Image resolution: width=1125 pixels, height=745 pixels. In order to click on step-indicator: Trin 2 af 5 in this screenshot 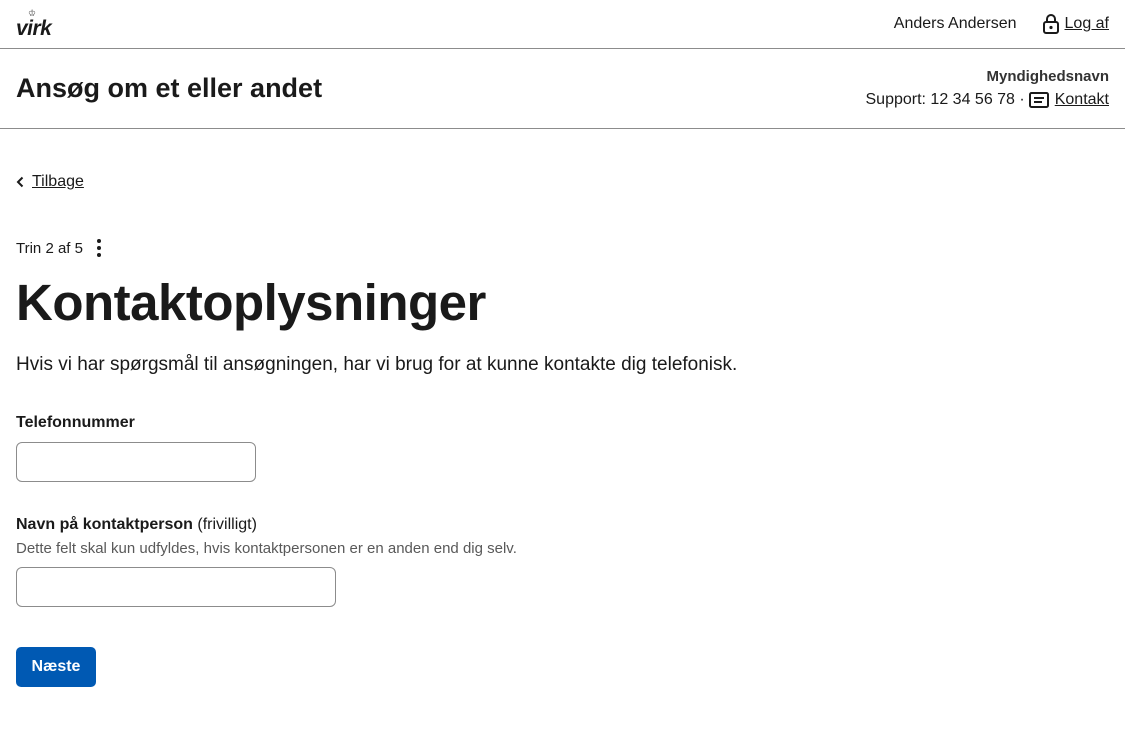, I will do `click(562, 248)`.